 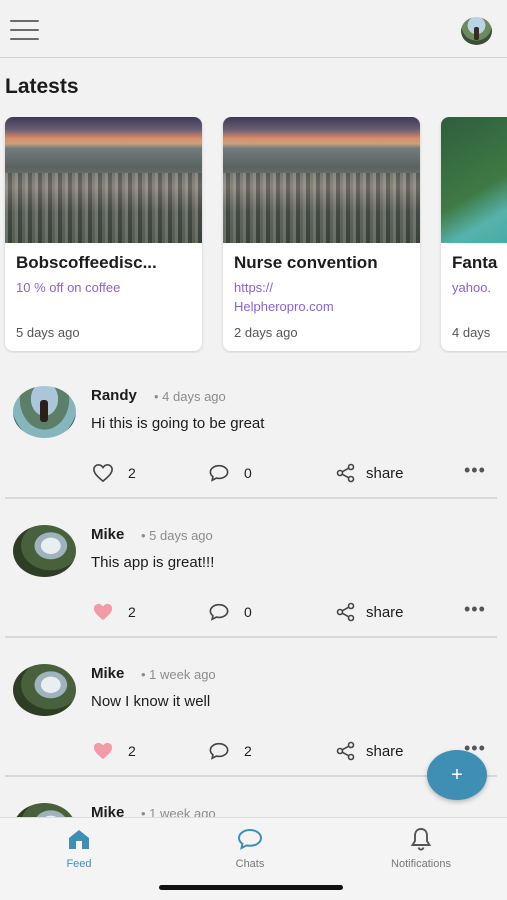 I want to click on tab-feed: Feed, so click(x=79, y=846).